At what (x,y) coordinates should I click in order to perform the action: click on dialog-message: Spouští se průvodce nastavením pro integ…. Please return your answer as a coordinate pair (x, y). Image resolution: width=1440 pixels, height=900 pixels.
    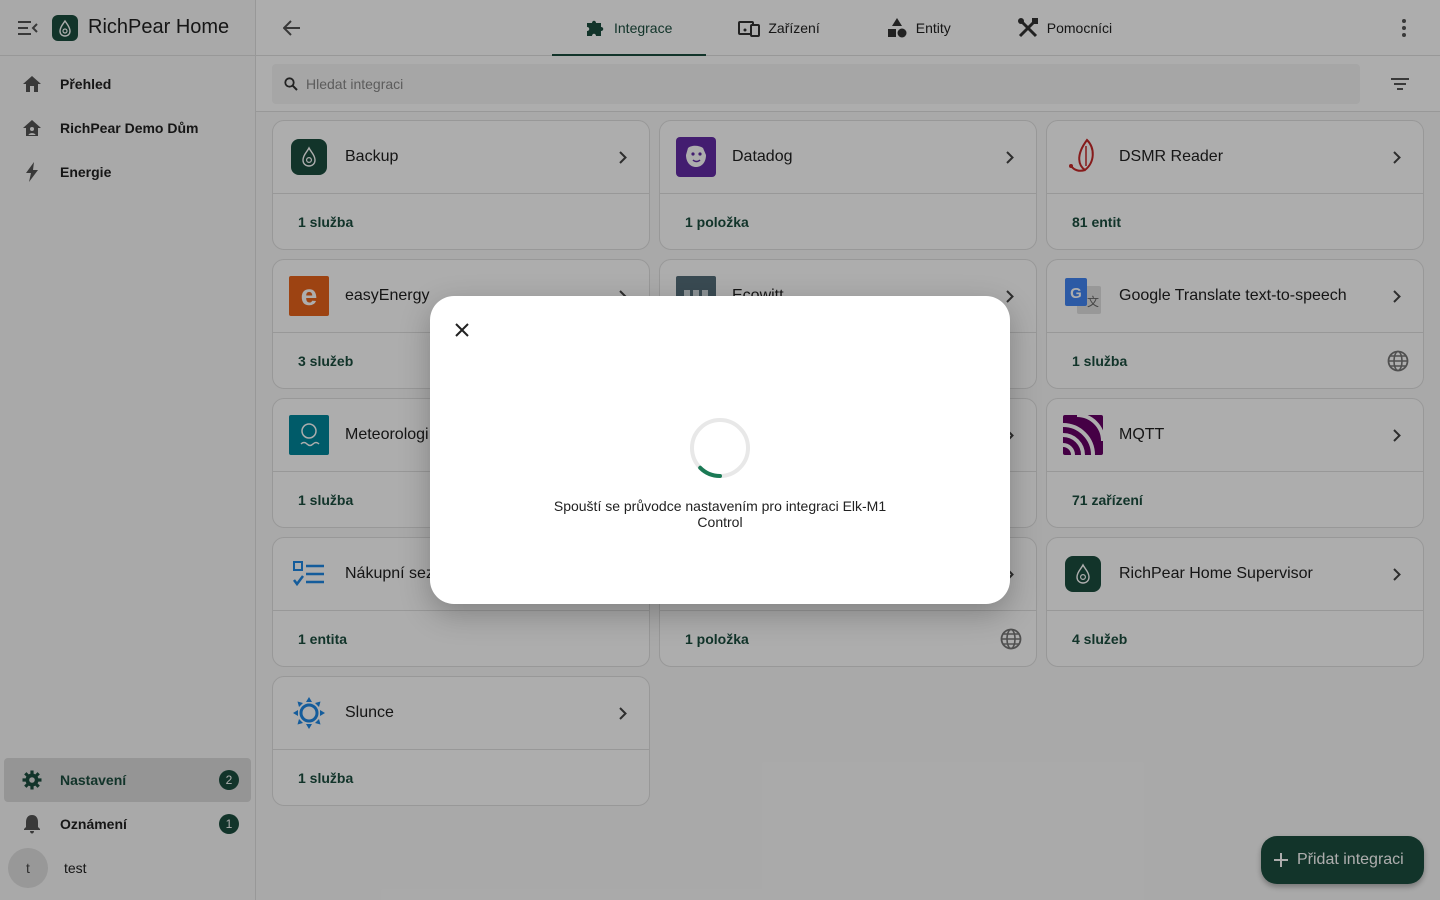
    Looking at the image, I should click on (720, 514).